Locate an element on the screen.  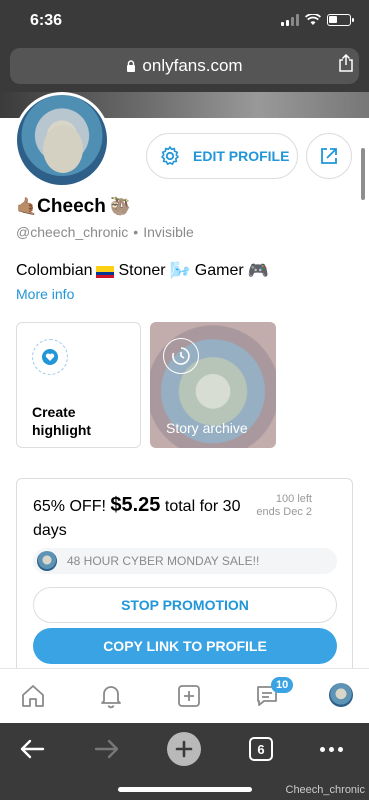
online-status: Invisible is located at coordinates (168, 232).